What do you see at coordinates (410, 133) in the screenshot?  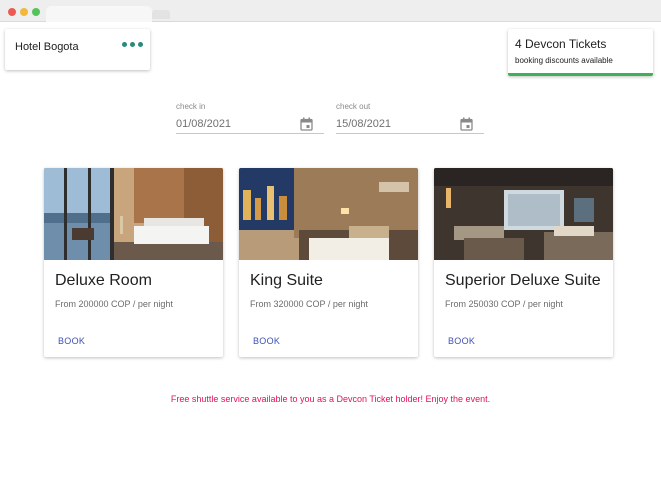 I see `check-out-underline` at bounding box center [410, 133].